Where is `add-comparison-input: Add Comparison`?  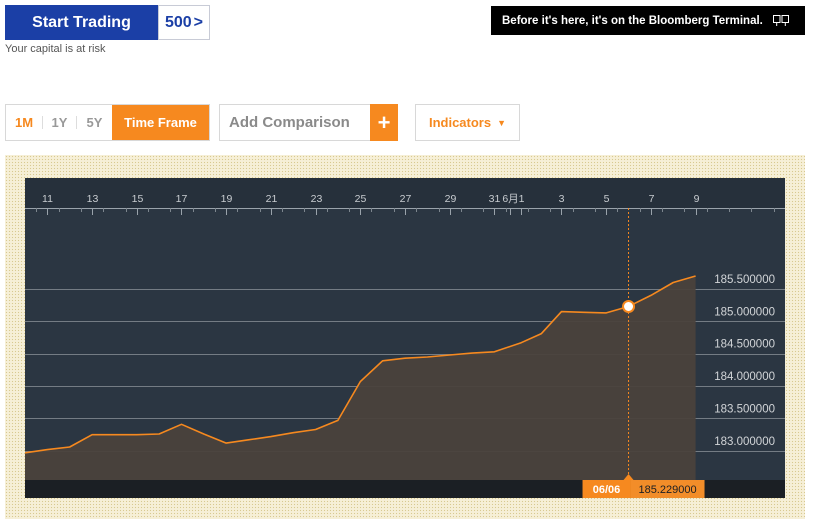
add-comparison-input: Add Comparison is located at coordinates (295, 122).